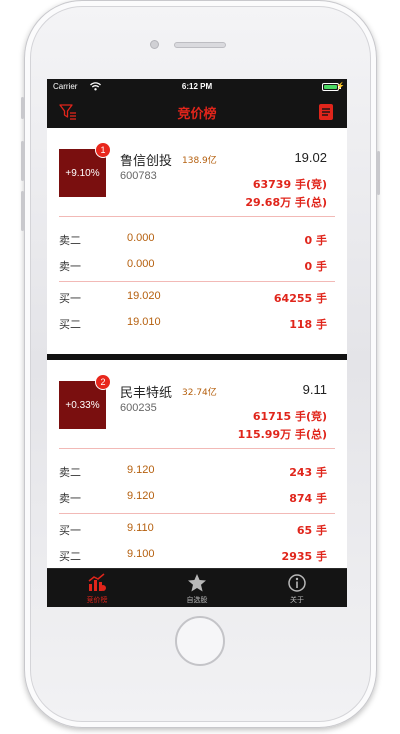 The image size is (400, 734). I want to click on order-row-ask2: 卖二 9.120 243 手, so click(197, 474).